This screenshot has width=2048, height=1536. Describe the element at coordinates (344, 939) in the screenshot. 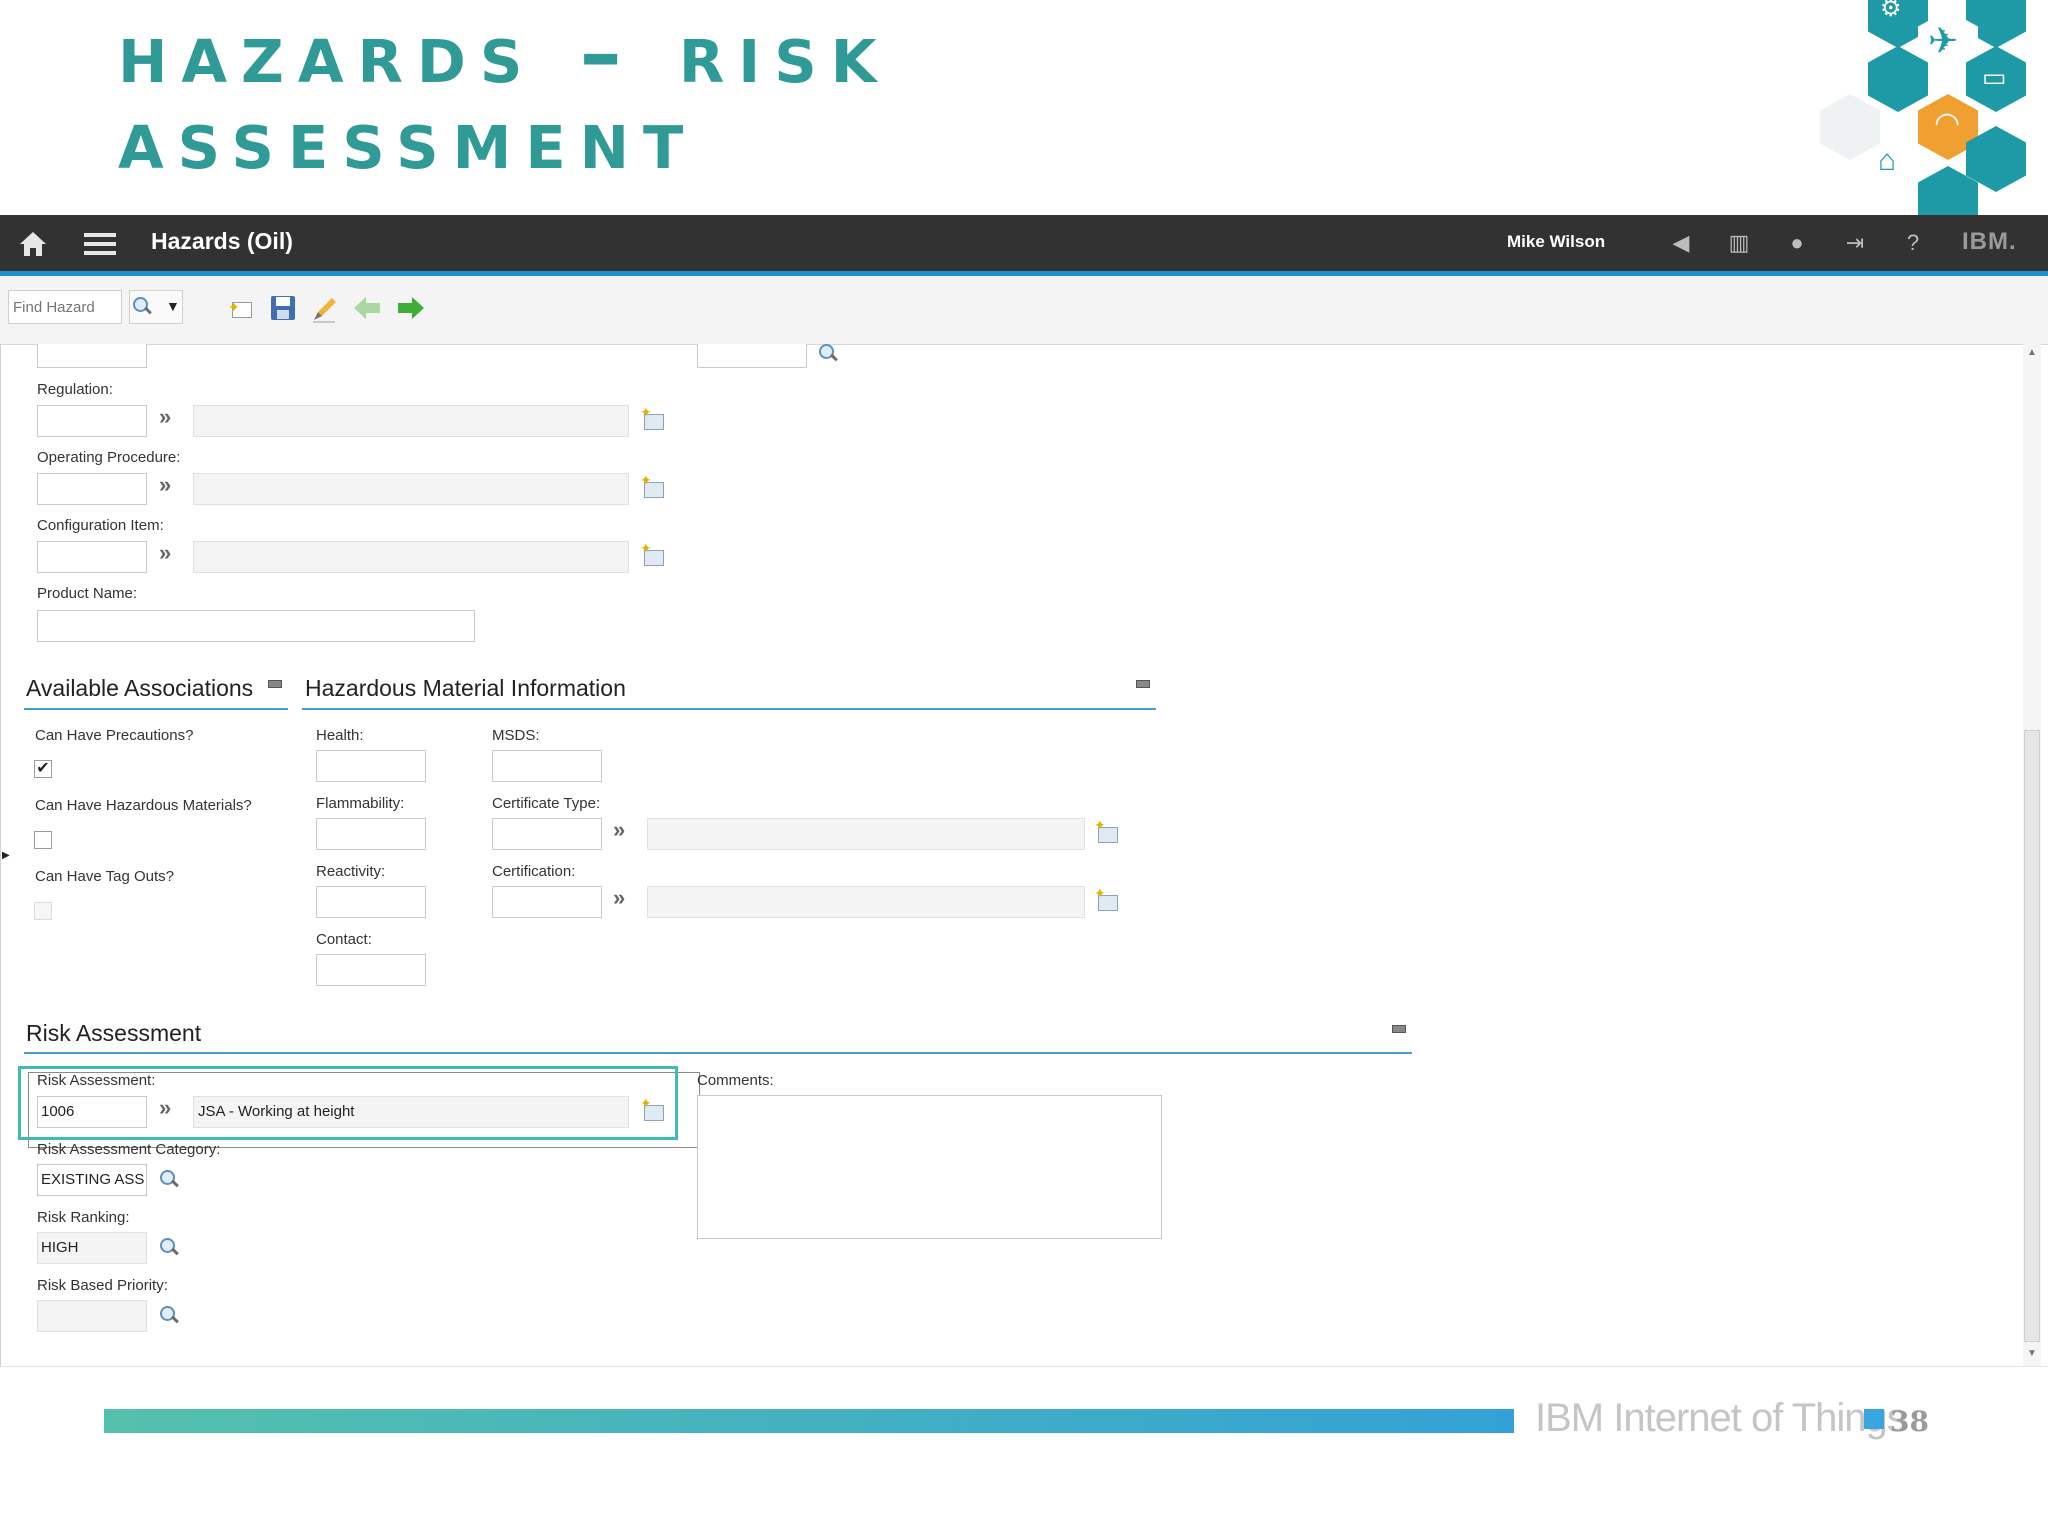

I see `contact-label: Contact:` at that location.